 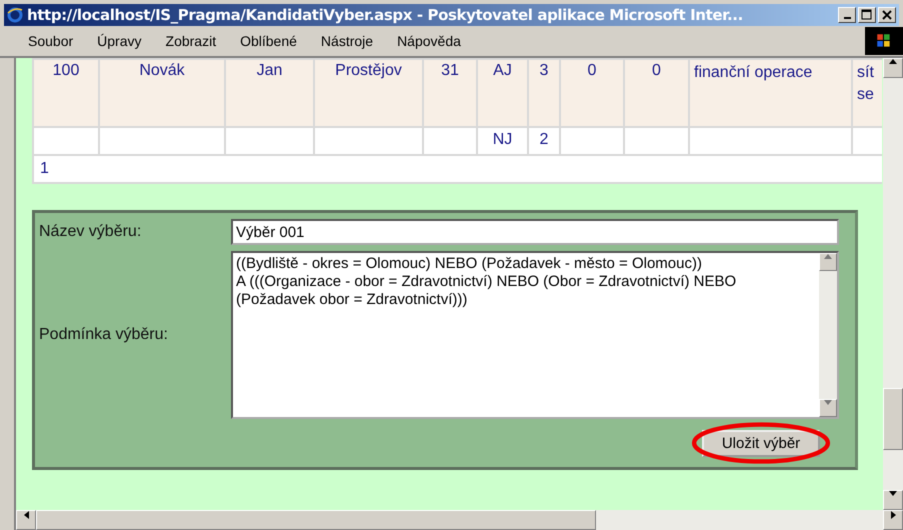 What do you see at coordinates (119, 41) in the screenshot?
I see `menu-item: Úpravy` at bounding box center [119, 41].